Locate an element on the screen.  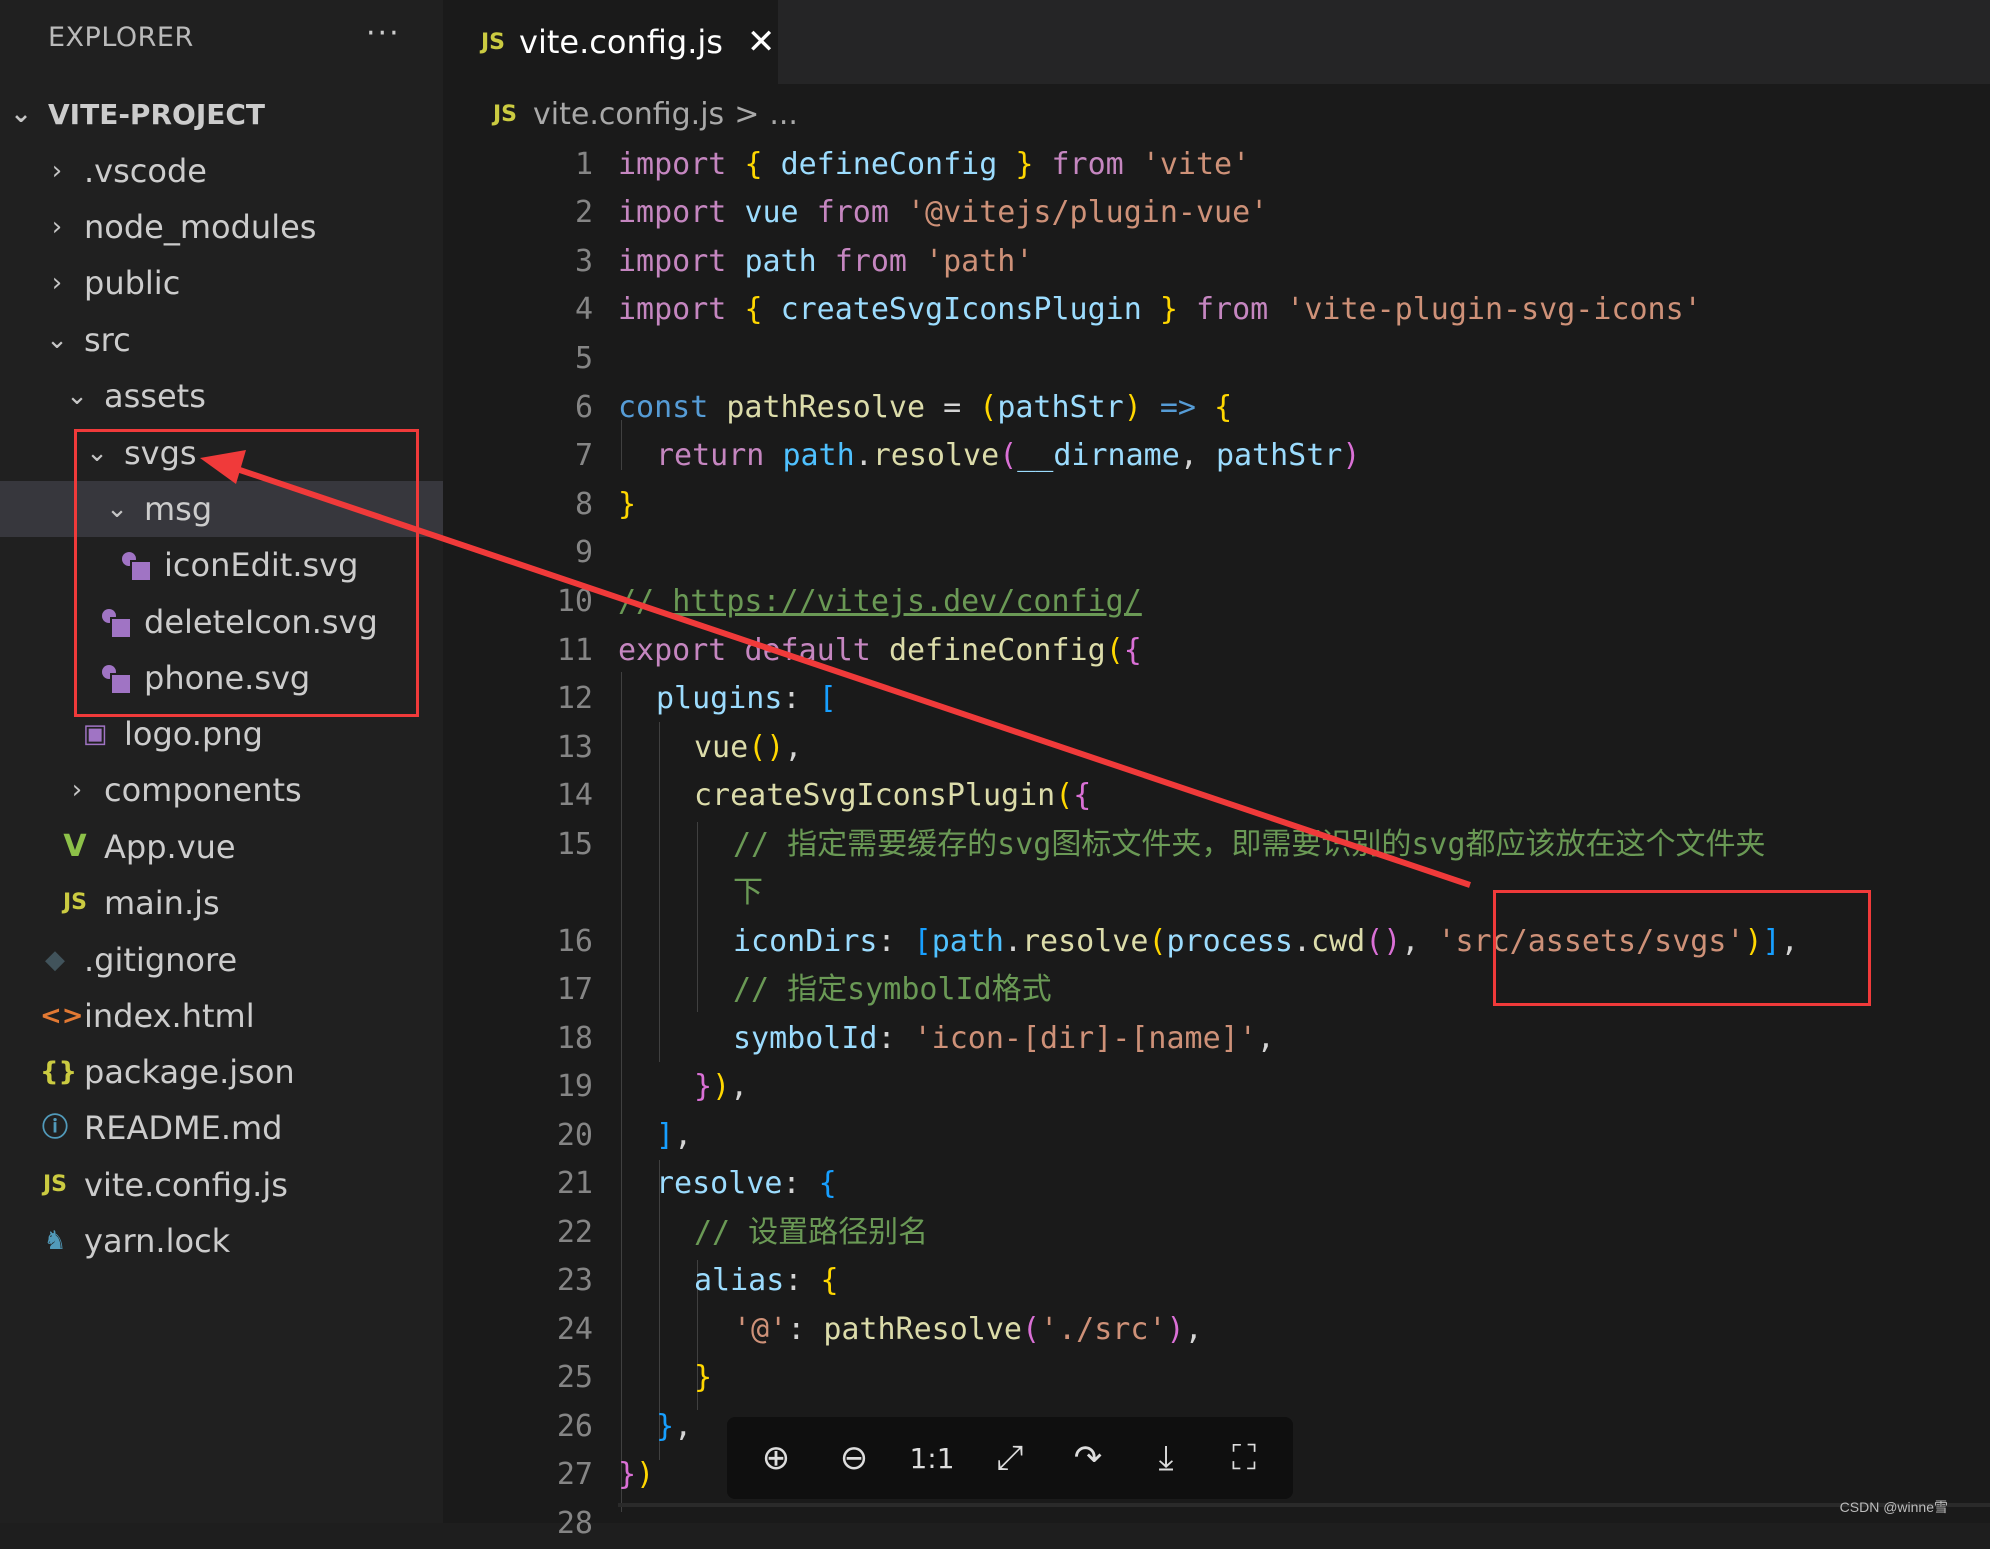
line-number: 20 is located at coordinates (574, 1135).